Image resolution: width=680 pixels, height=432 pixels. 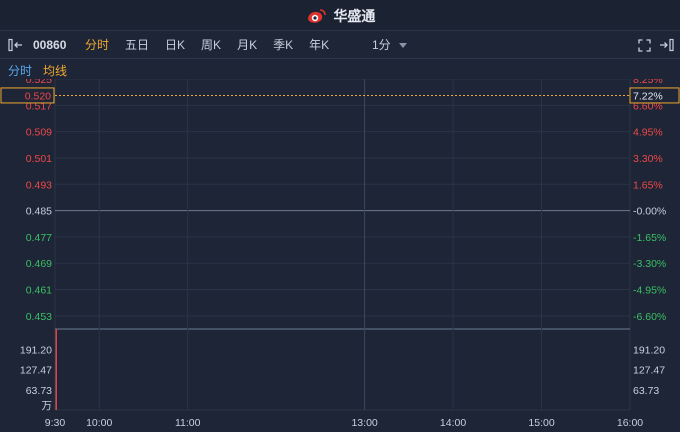 What do you see at coordinates (36, 371) in the screenshot?
I see `volume-tick-label: 127.47` at bounding box center [36, 371].